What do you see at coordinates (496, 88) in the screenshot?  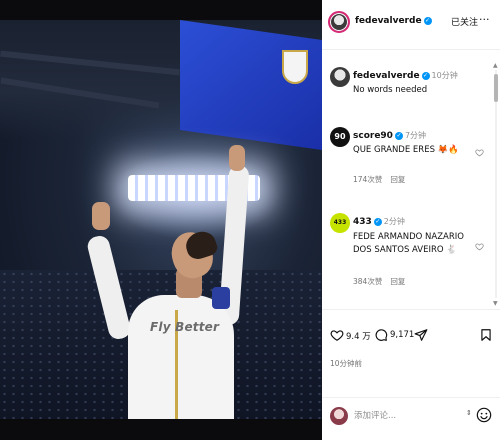 I see `scrollbar-thumb` at bounding box center [496, 88].